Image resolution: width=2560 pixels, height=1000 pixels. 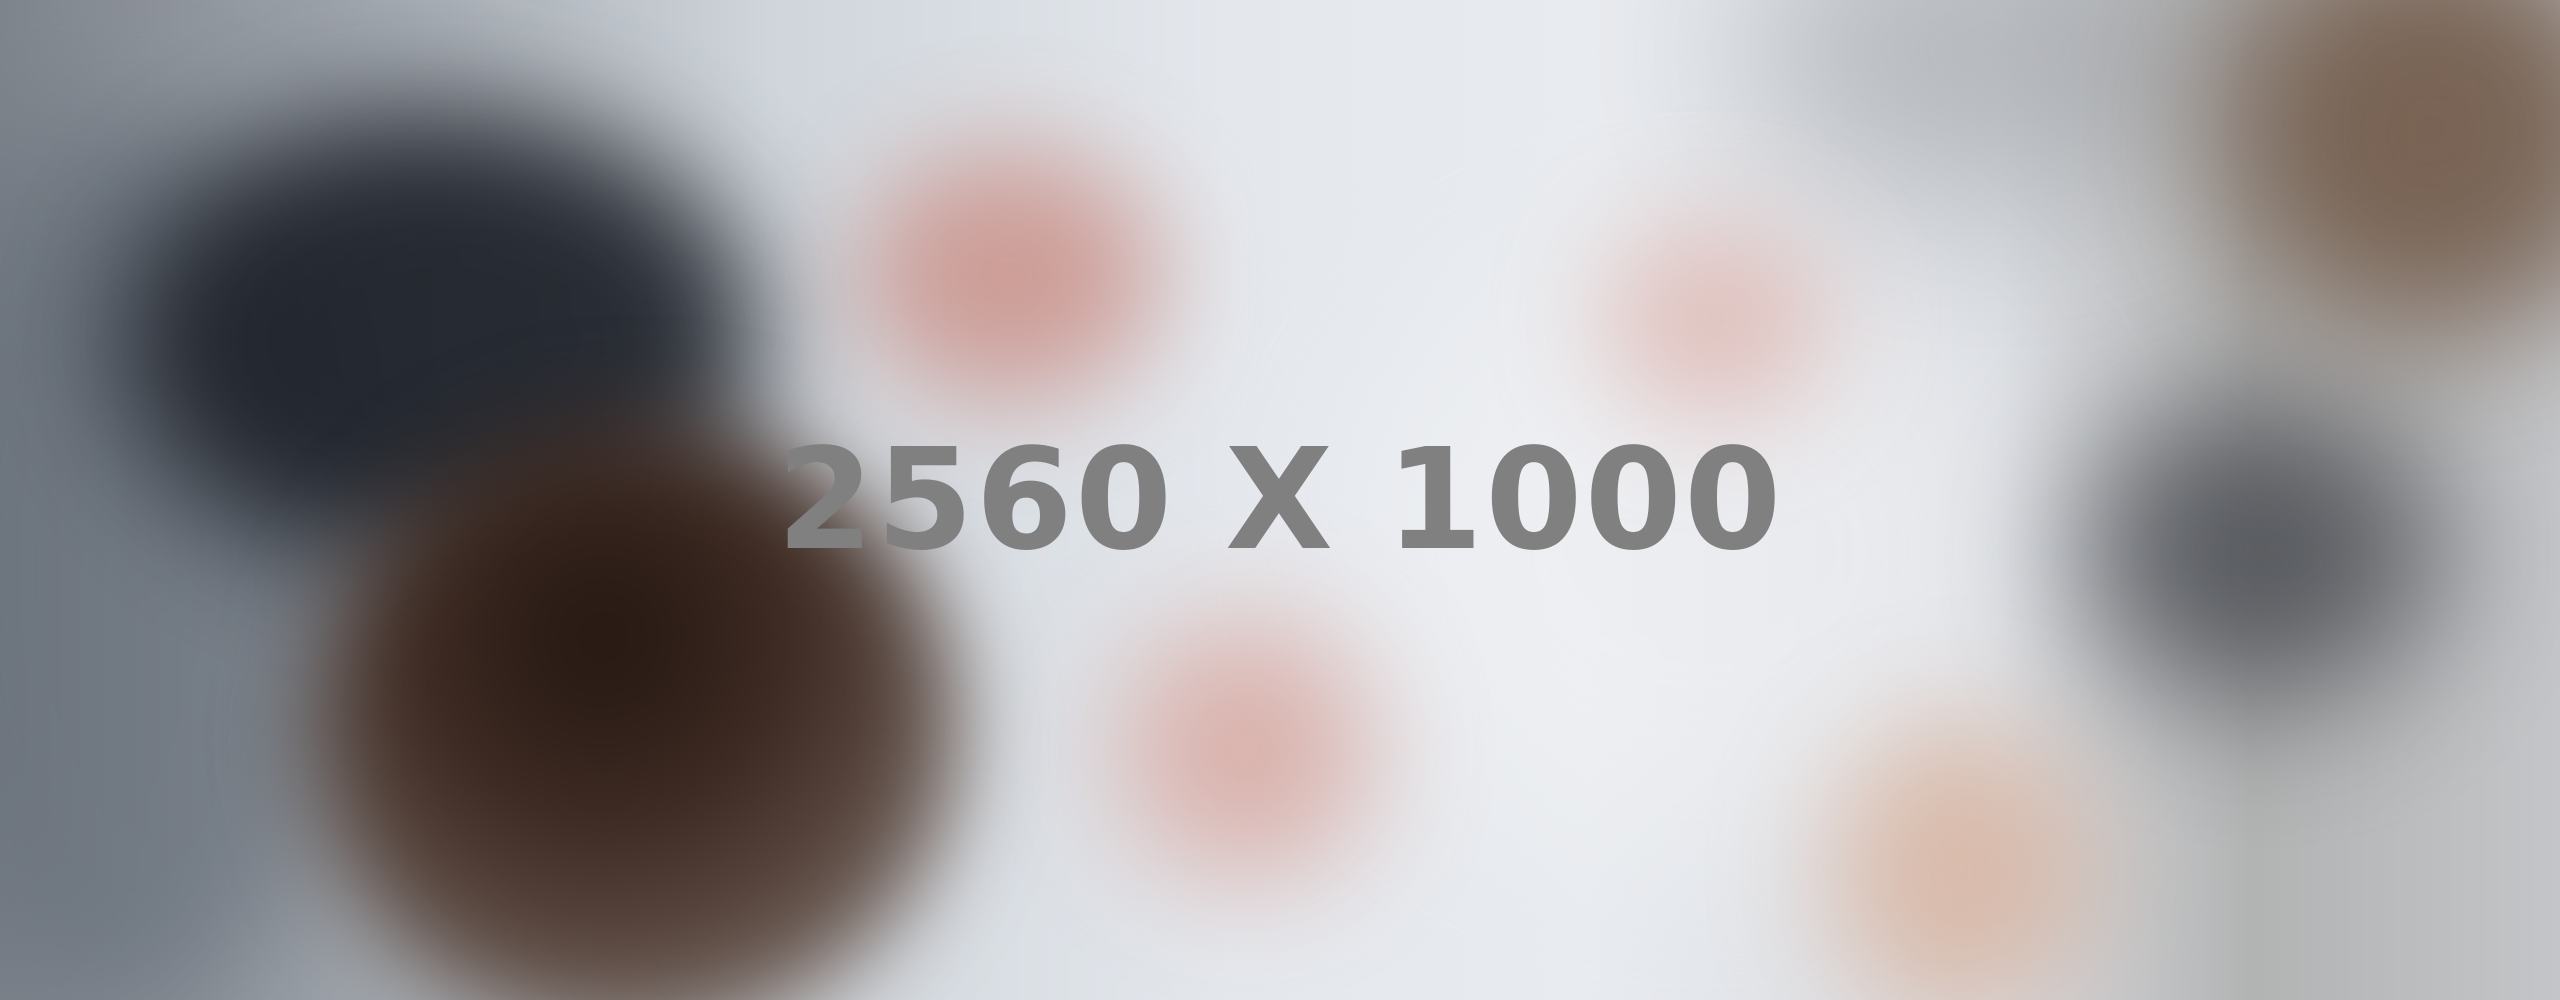 I want to click on dimension-label: 2560 X 1000, so click(x=1280, y=500).